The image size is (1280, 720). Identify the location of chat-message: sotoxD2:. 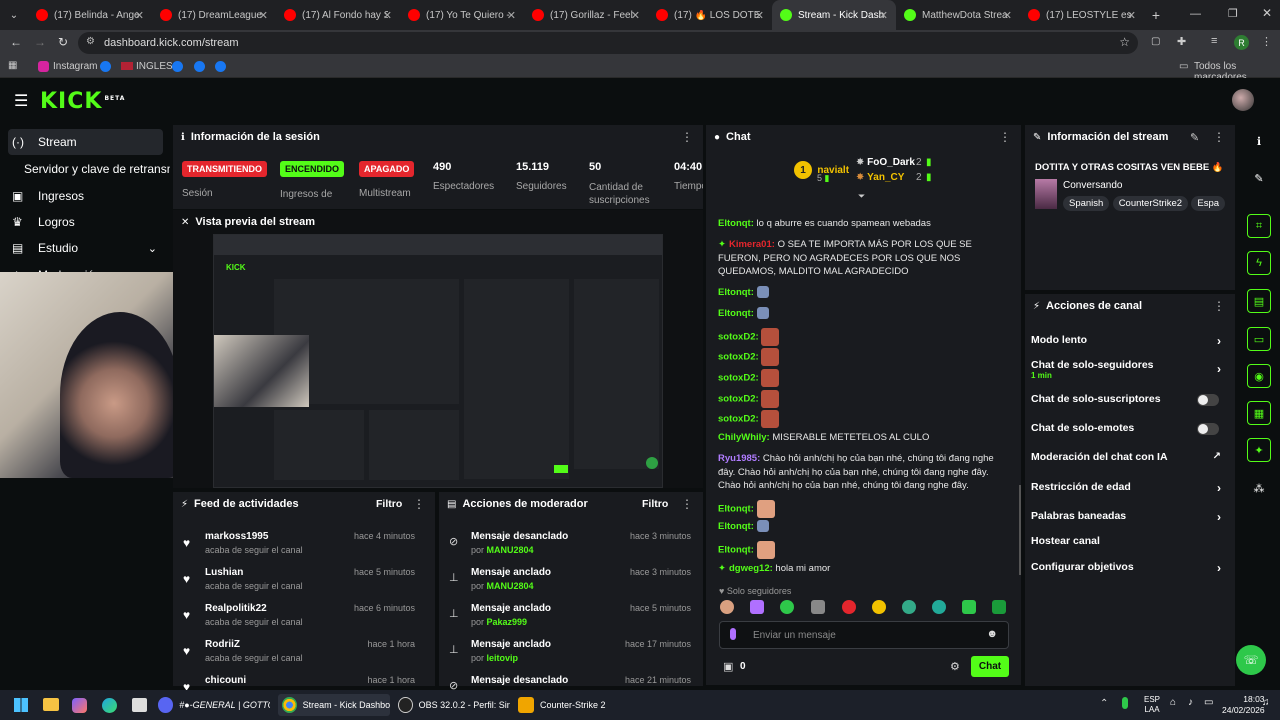
(864, 378).